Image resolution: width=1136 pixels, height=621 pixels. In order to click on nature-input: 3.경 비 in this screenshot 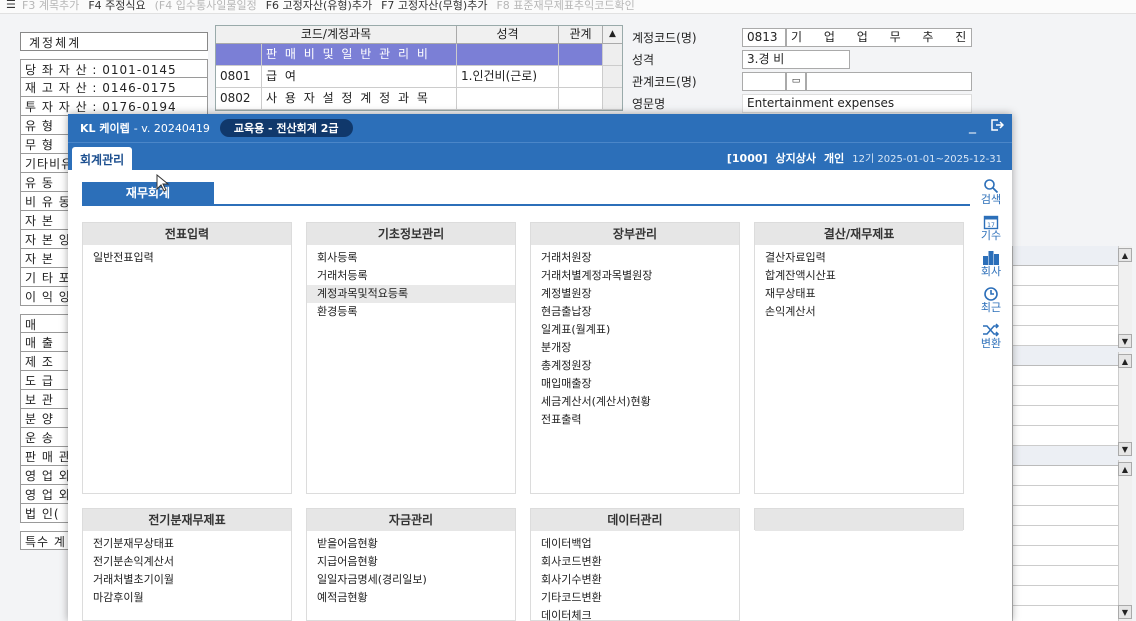, I will do `click(796, 59)`.